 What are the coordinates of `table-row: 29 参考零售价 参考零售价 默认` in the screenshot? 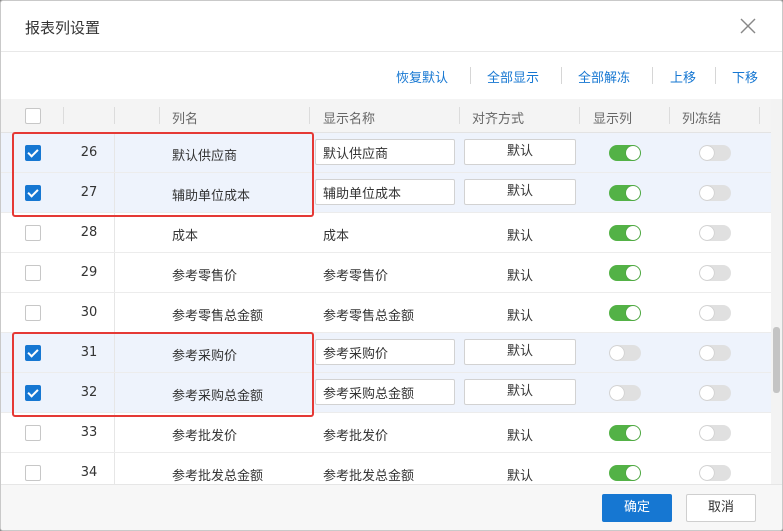 It's located at (386, 273).